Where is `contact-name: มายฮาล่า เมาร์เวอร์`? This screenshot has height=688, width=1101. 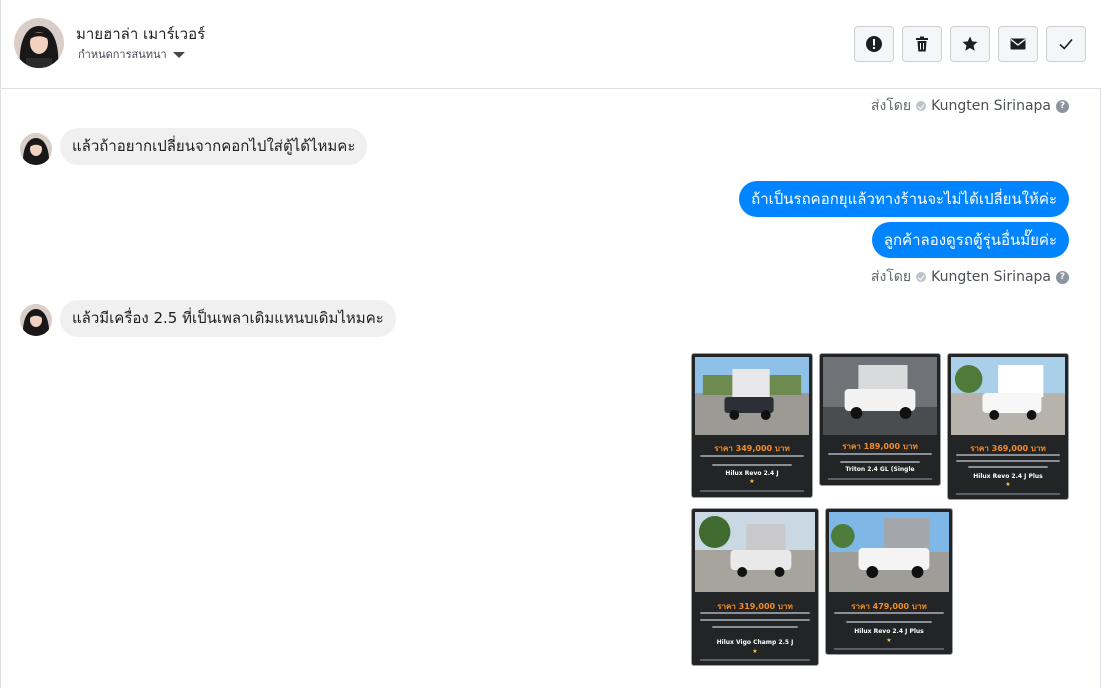 contact-name: มายฮาล่า เมาร์เวอร์ is located at coordinates (141, 34).